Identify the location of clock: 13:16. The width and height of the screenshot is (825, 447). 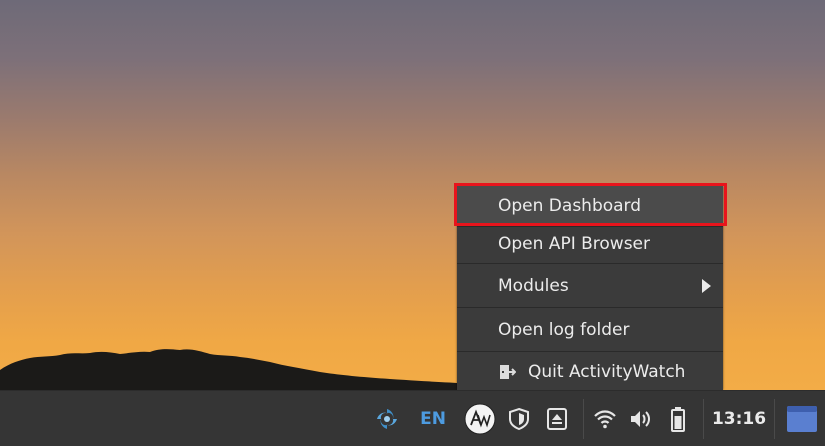
(739, 419).